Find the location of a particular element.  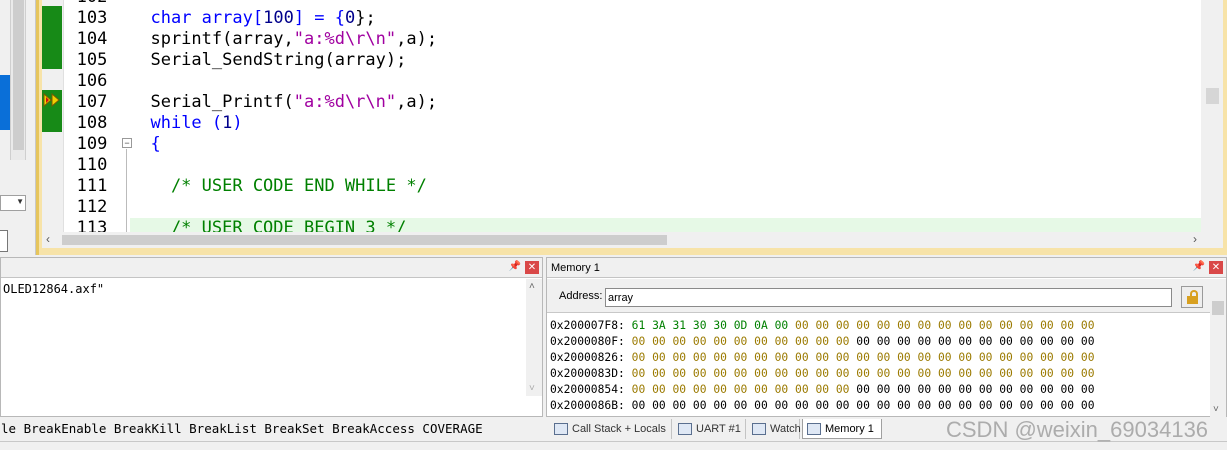

project-scrollbar is located at coordinates (18, 80).